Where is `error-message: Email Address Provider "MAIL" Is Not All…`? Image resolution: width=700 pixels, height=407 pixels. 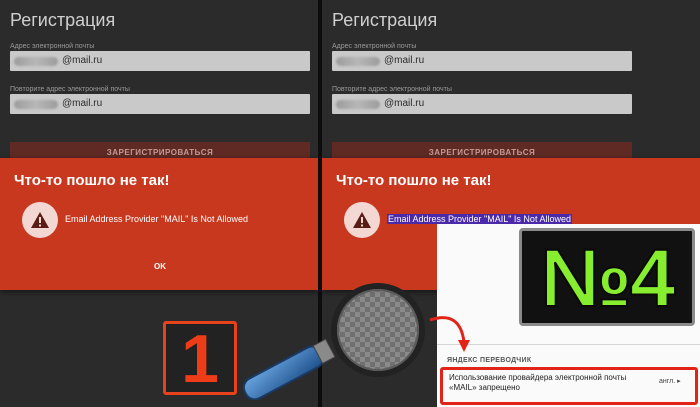
error-message: Email Address Provider "MAIL" Is Not All… is located at coordinates (156, 219).